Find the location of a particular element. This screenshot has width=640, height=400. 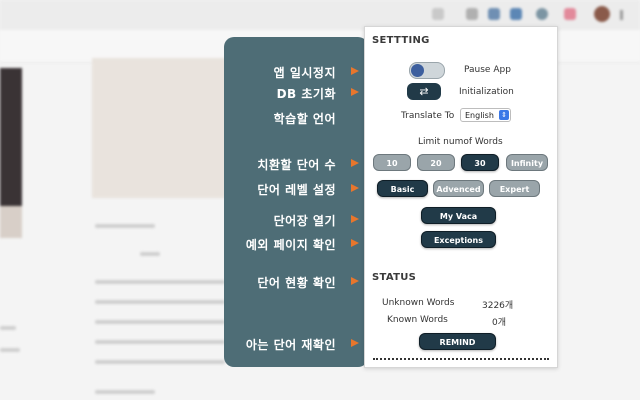

pause-label: Pause App is located at coordinates (487, 70).